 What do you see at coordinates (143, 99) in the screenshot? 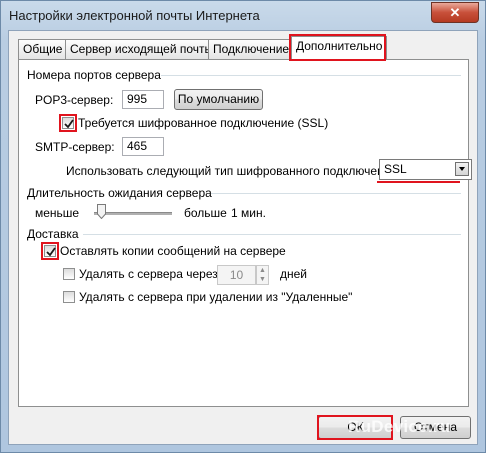
I see `pop3-port-input: 995` at bounding box center [143, 99].